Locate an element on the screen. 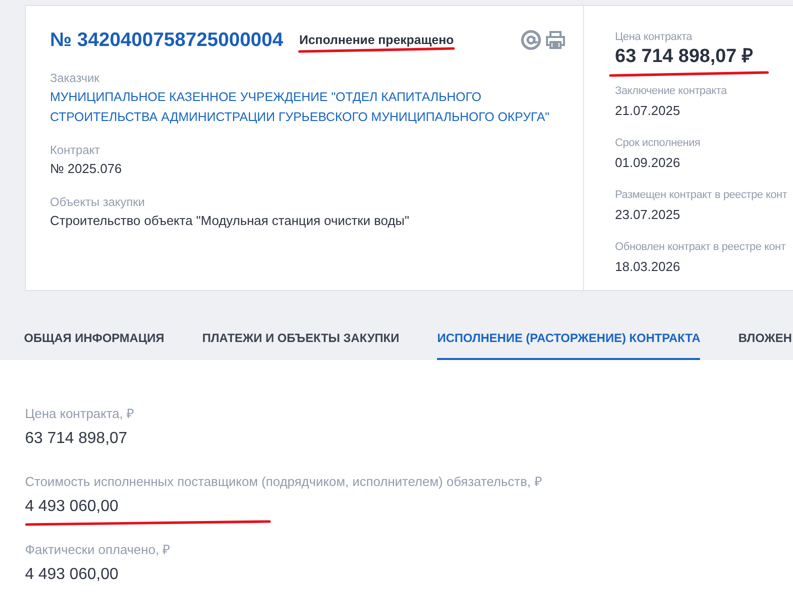 This screenshot has height=608, width=793. field-label: Объекты закупки is located at coordinates (98, 202).